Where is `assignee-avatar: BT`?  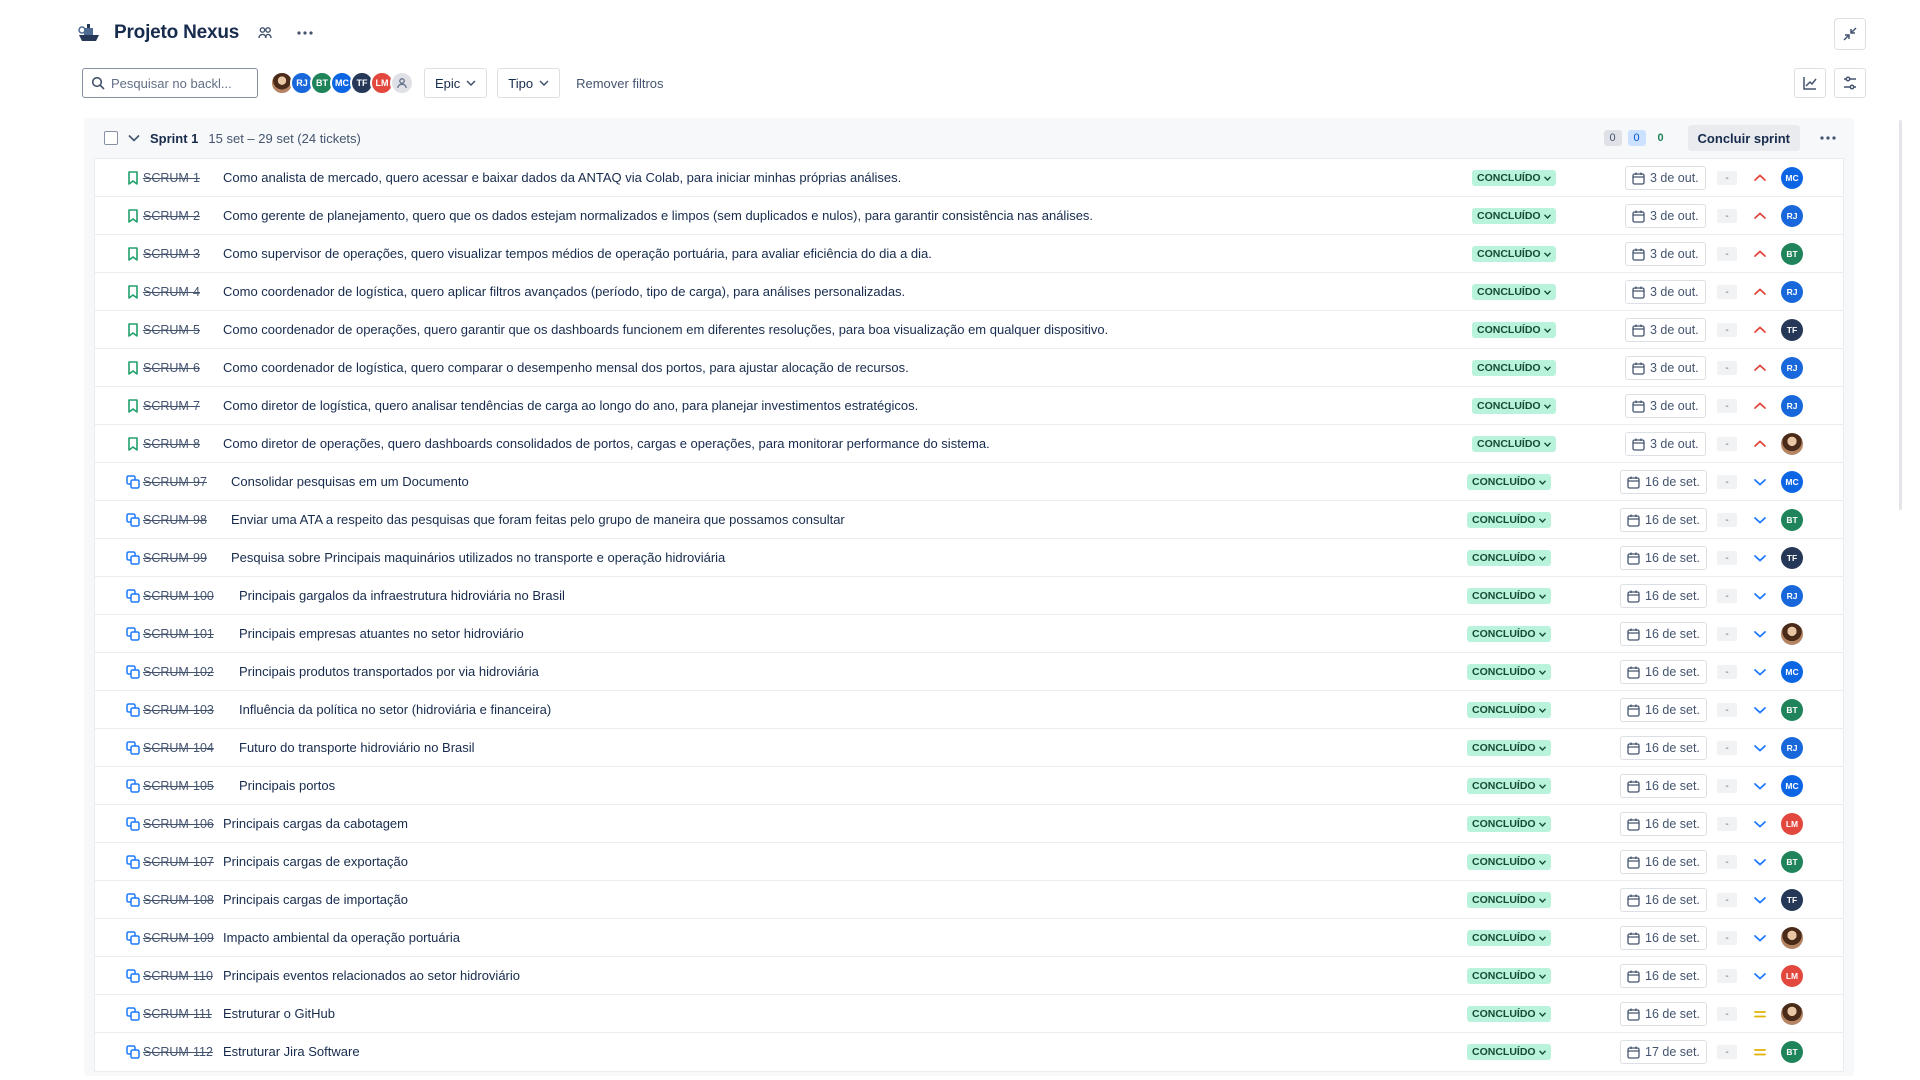 assignee-avatar: BT is located at coordinates (1792, 710).